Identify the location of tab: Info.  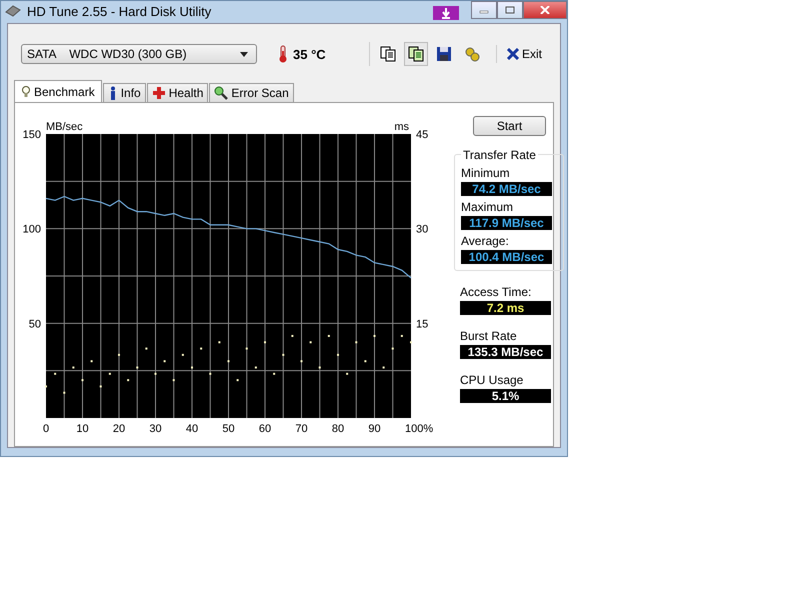
(124, 92).